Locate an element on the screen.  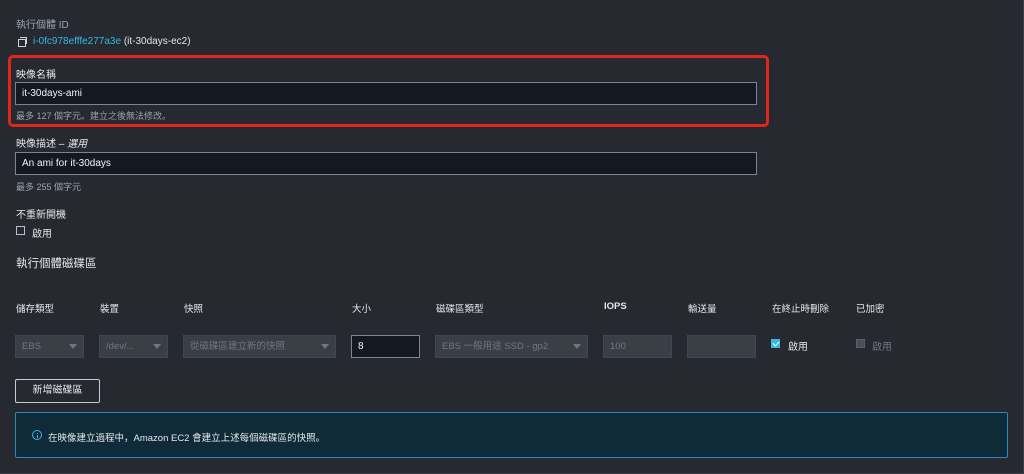
col-iops: IOPS is located at coordinates (615, 306).